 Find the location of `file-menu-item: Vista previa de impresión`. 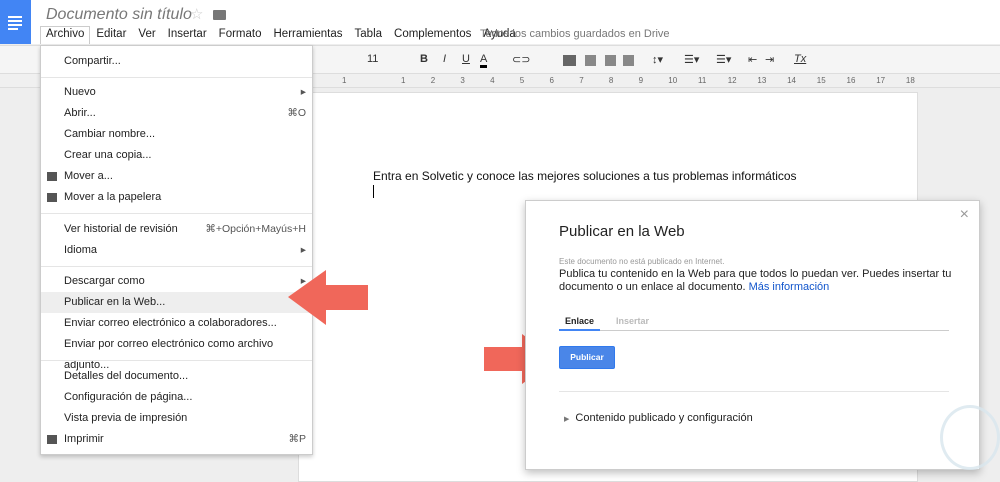

file-menu-item: Vista previa de impresión is located at coordinates (176, 418).